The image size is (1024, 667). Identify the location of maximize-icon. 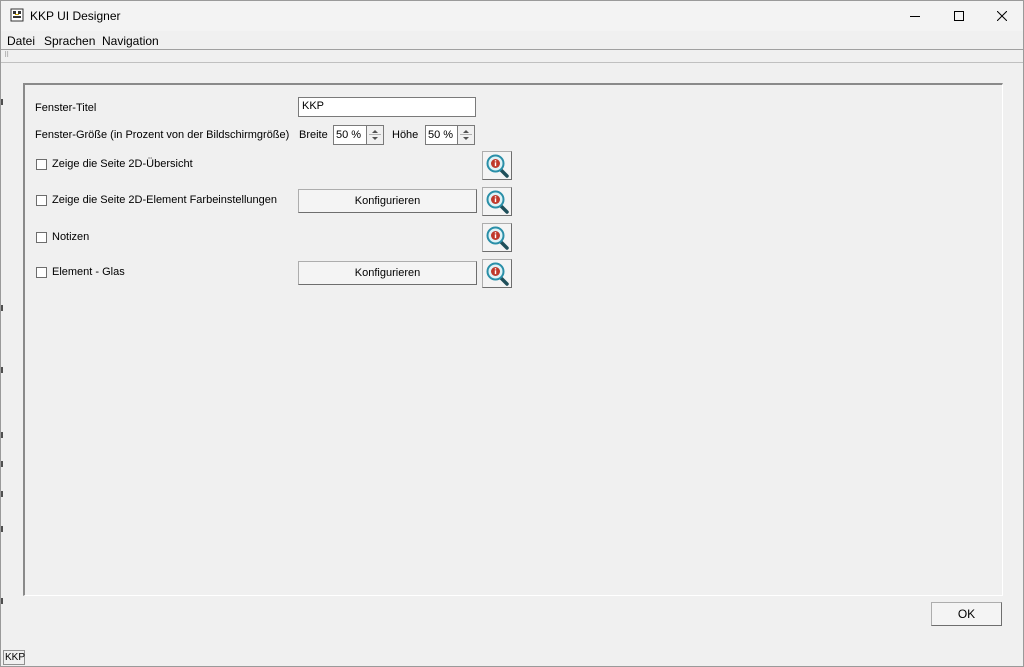
(959, 16).